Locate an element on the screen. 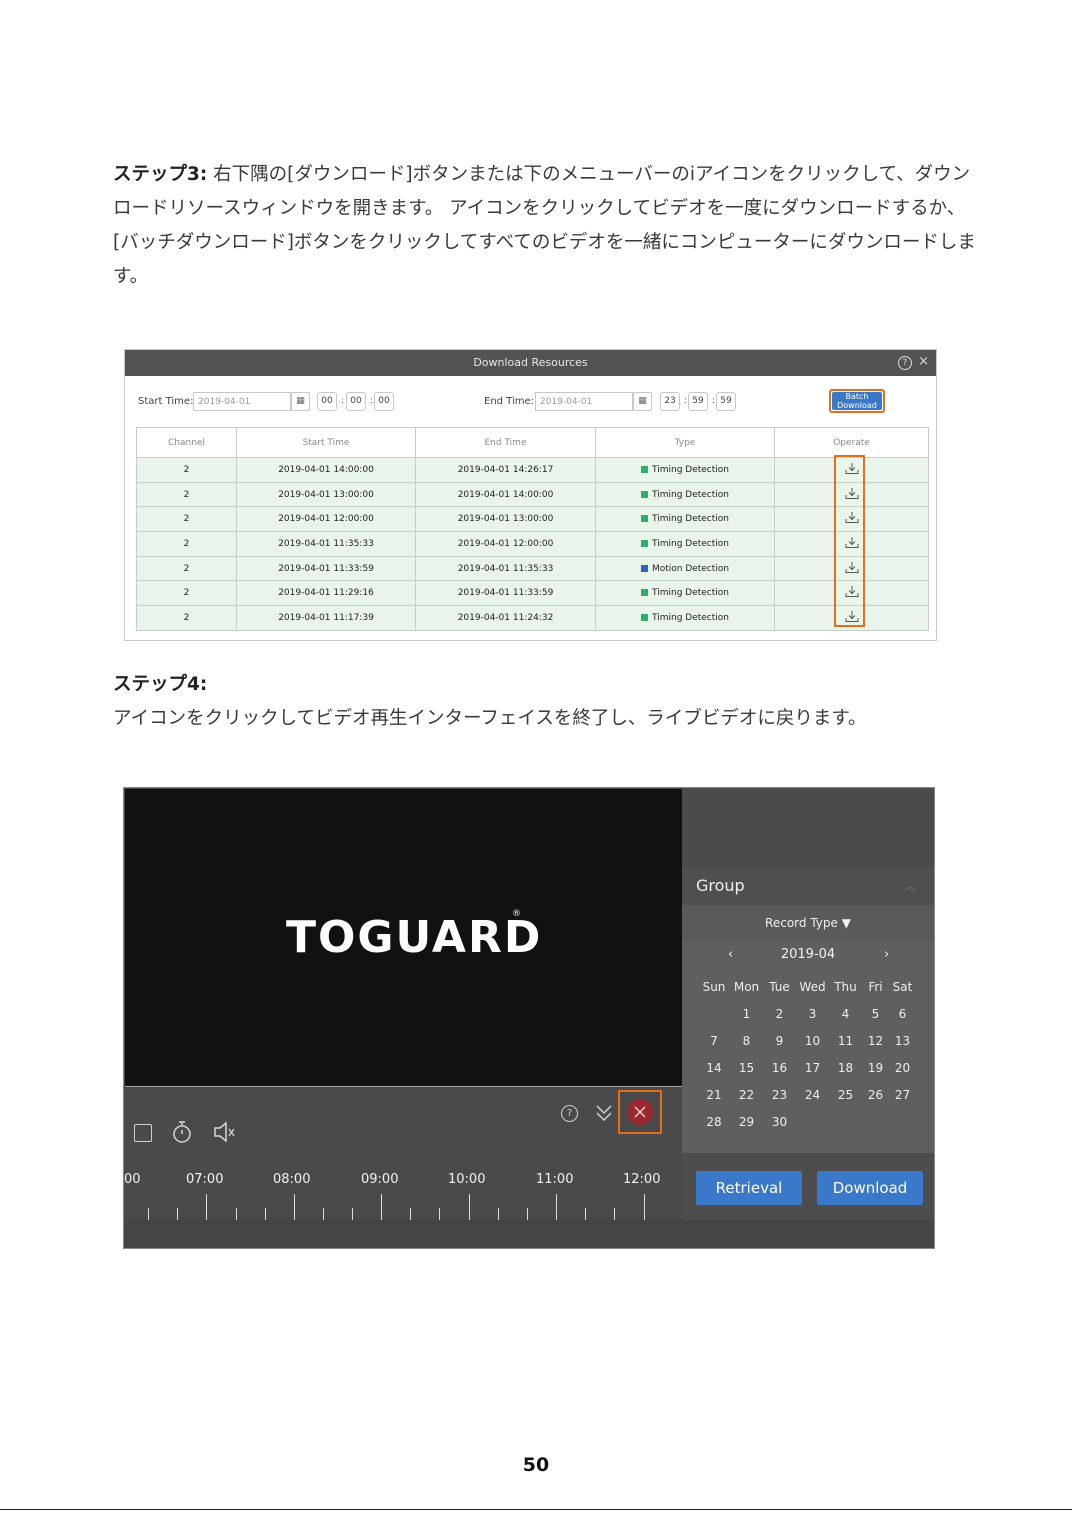 Image resolution: width=1072 pixels, height=1513 pixels. chevron-right-icon: › is located at coordinates (886, 954).